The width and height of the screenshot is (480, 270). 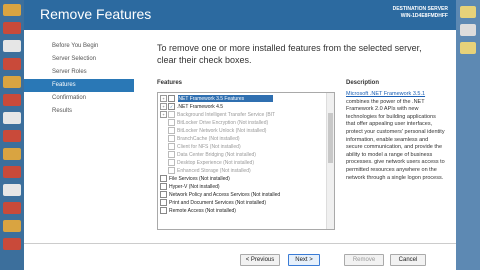 What do you see at coordinates (330, 138) in the screenshot?
I see `scrollbar-thumb` at bounding box center [330, 138].